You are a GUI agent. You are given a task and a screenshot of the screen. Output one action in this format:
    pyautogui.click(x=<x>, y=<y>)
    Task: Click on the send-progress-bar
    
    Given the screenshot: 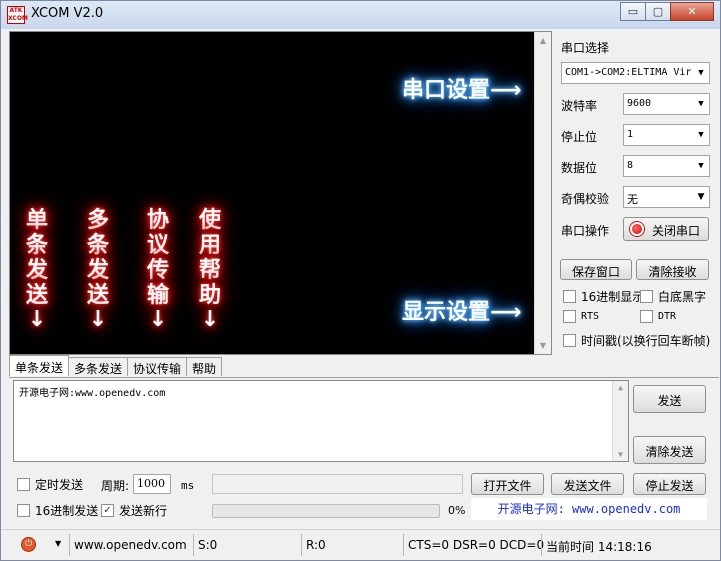 What is the action you would take?
    pyautogui.click(x=326, y=511)
    